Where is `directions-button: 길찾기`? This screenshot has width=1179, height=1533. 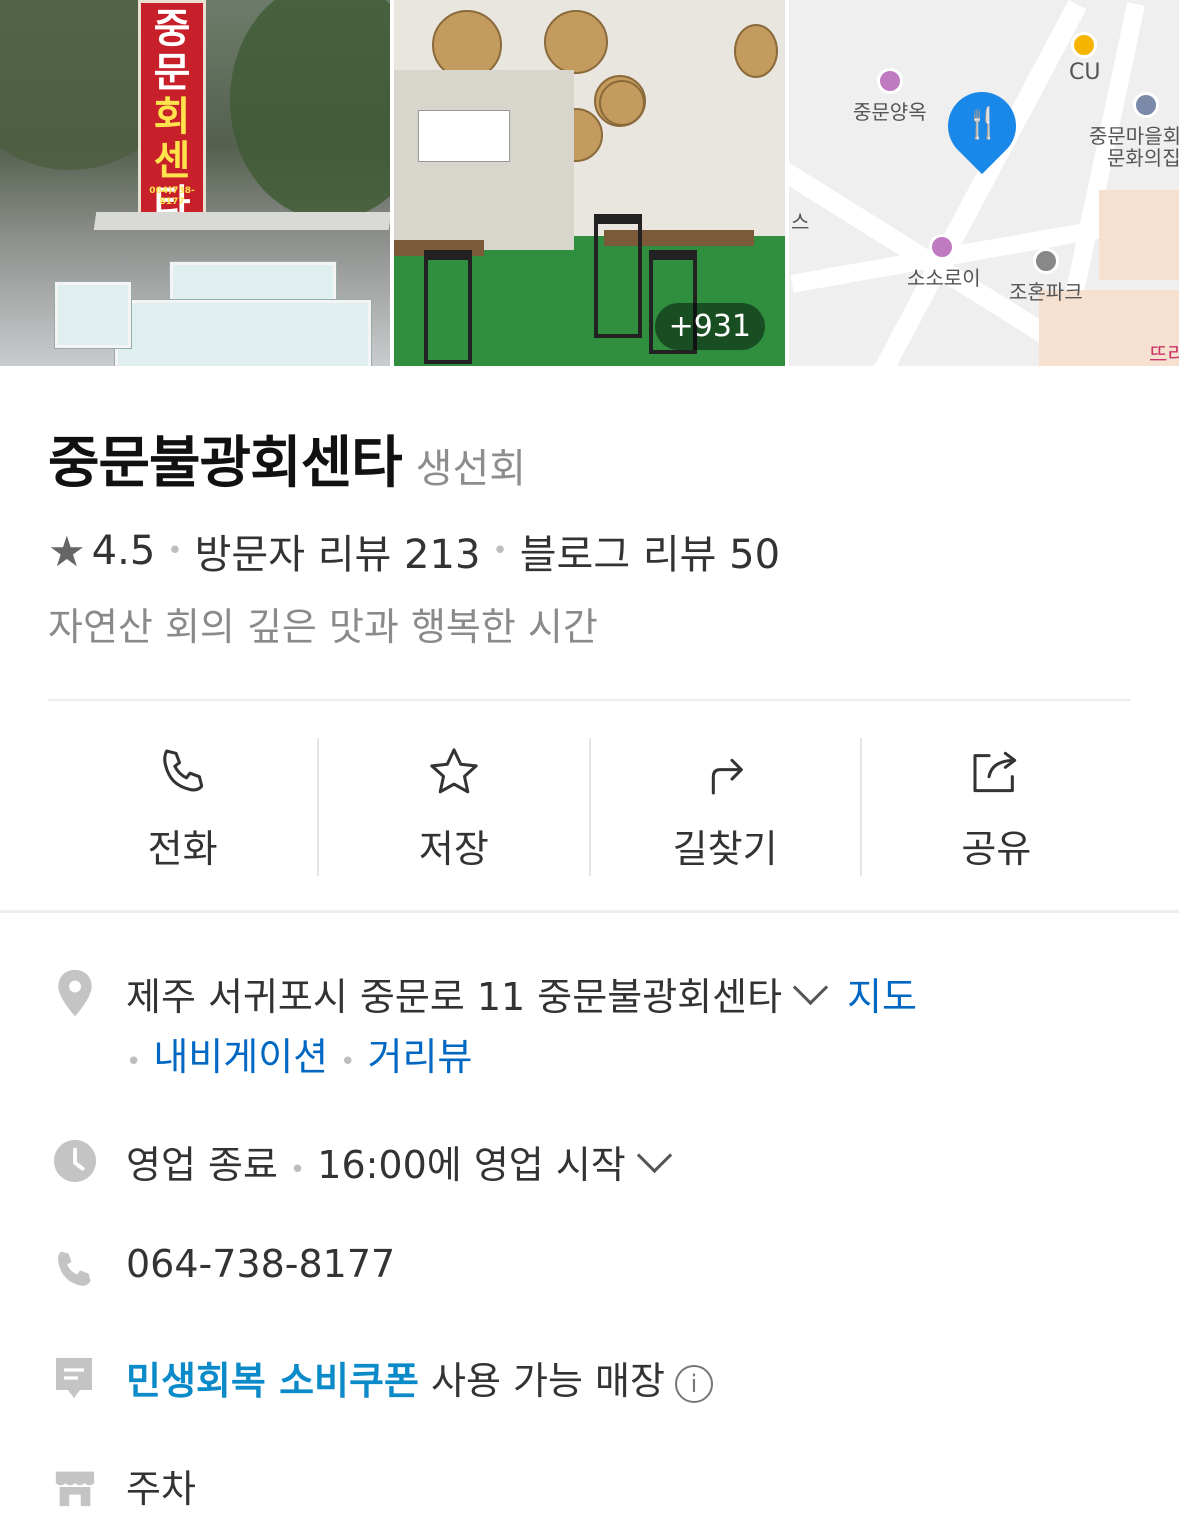
directions-button: 길찾기 is located at coordinates (726, 807).